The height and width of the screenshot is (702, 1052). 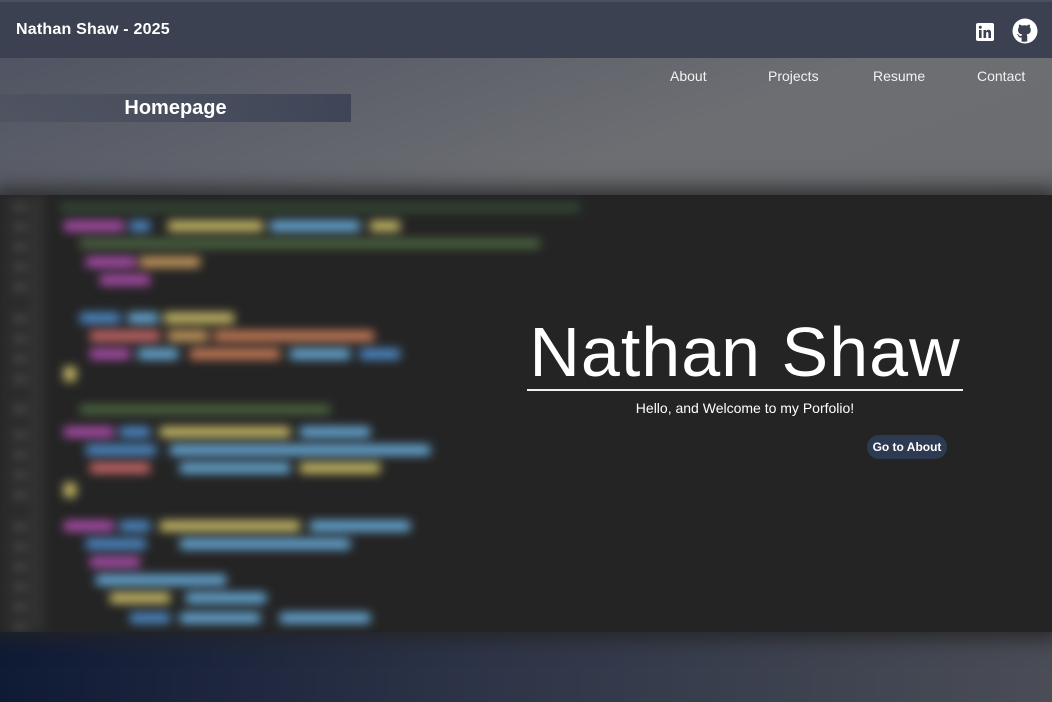 What do you see at coordinates (688, 76) in the screenshot?
I see `nav-link-about: About` at bounding box center [688, 76].